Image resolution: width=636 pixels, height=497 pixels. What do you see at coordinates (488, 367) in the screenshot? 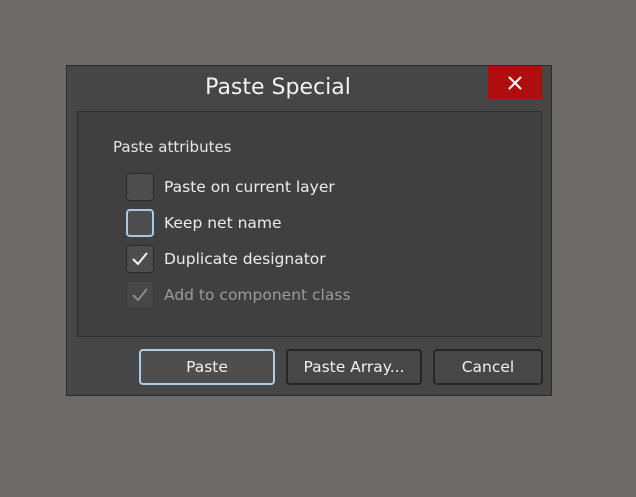
I see `cancel-button: Cancel` at bounding box center [488, 367].